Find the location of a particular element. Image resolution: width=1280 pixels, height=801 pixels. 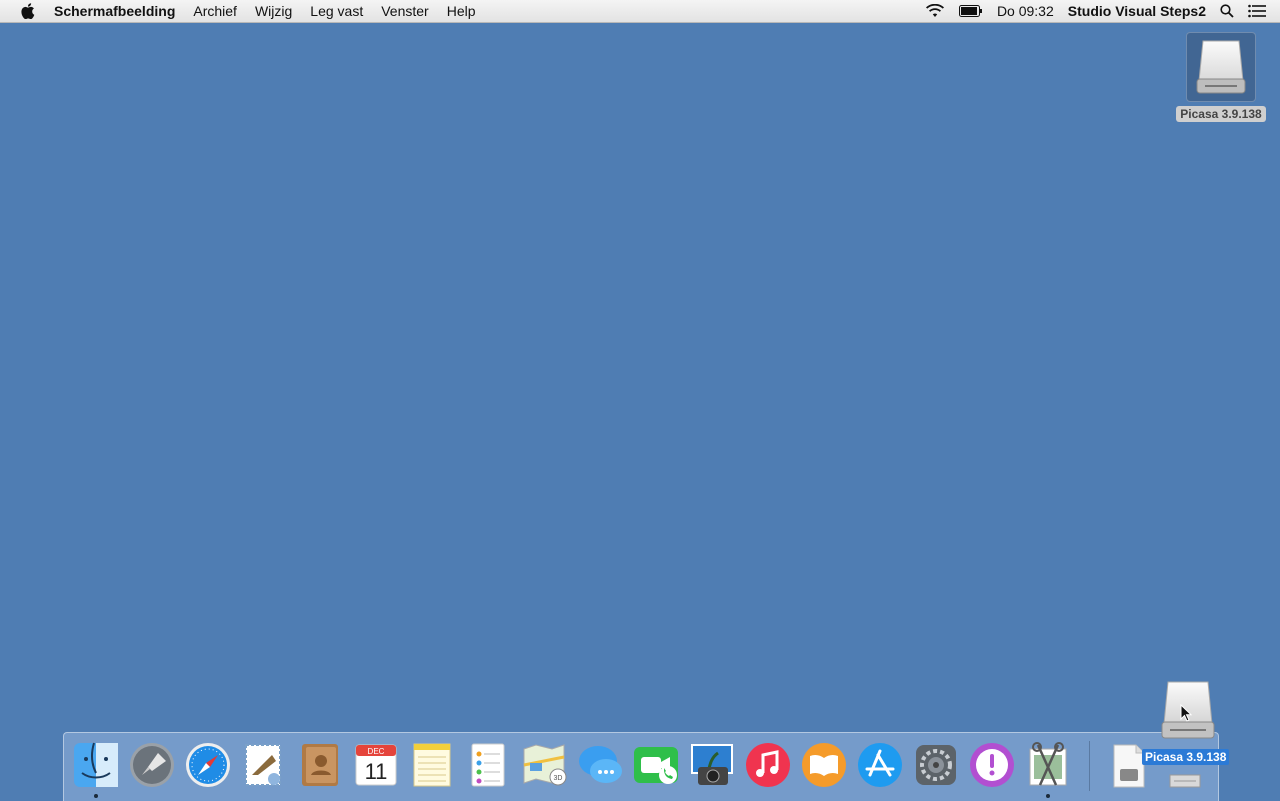

dock: DEC 11 3D is located at coordinates (641, 766).